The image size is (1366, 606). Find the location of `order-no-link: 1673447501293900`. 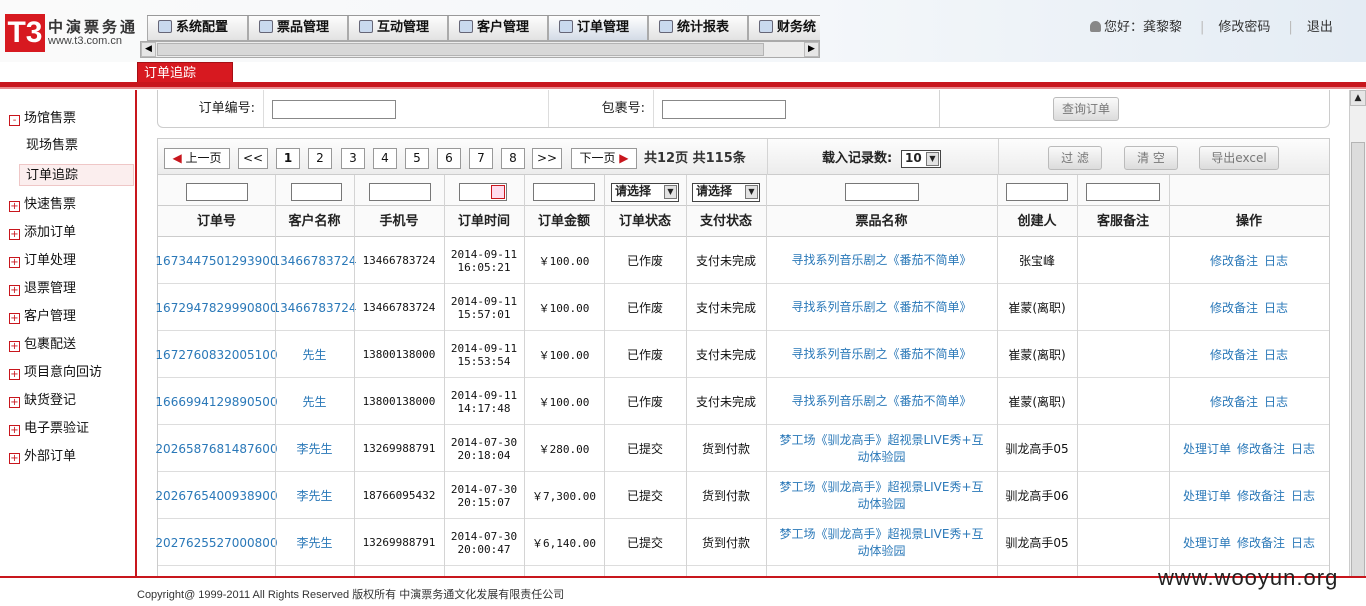

order-no-link: 1673447501293900 is located at coordinates (216, 260).